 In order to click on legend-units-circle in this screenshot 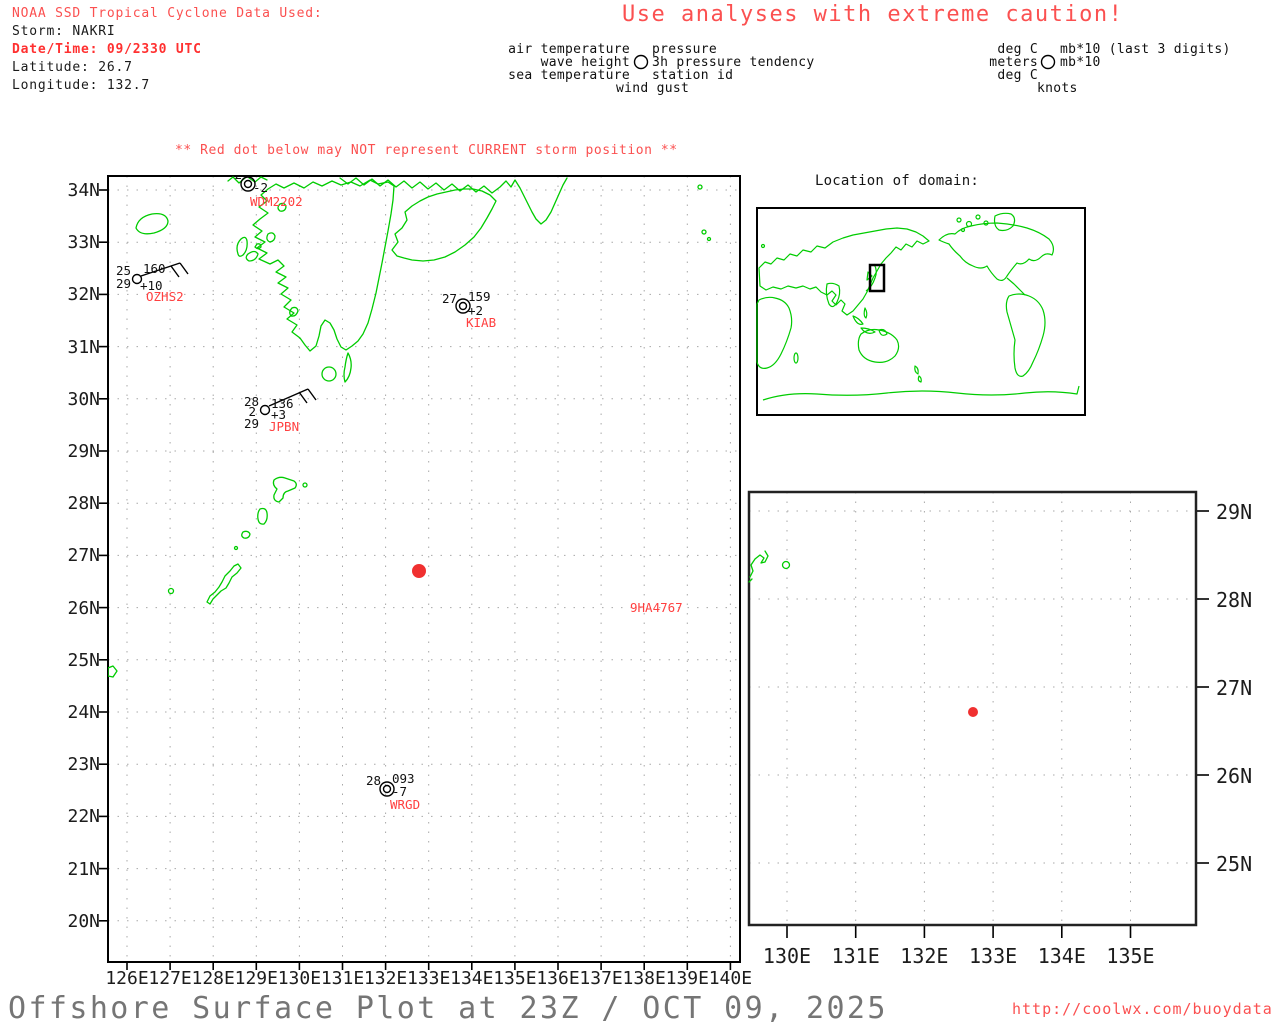, I will do `click(1048, 62)`.